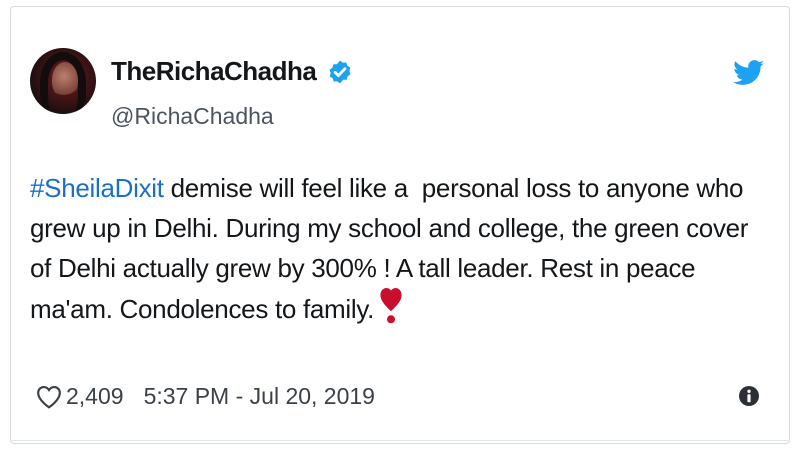 This screenshot has width=800, height=451. What do you see at coordinates (259, 396) in the screenshot?
I see `tweet-timestamp: 5:37 PM - Jul 20, 2019` at bounding box center [259, 396].